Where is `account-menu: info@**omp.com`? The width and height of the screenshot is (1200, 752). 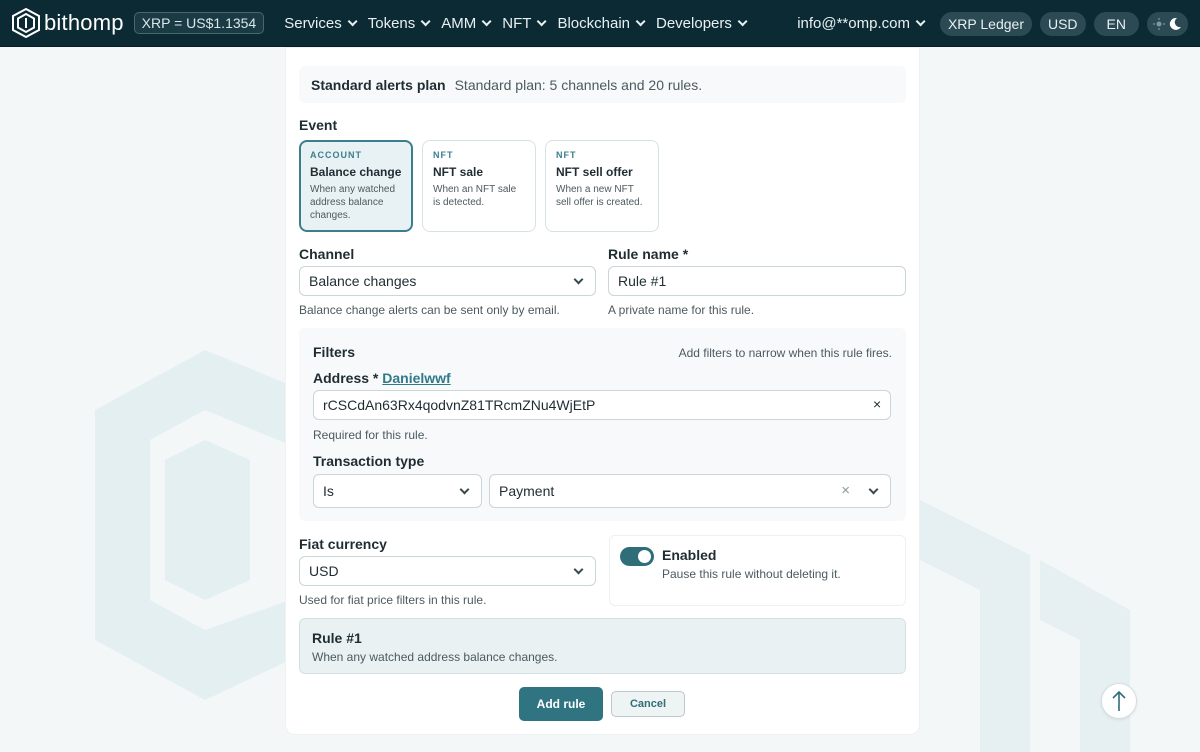
account-menu: info@**omp.com is located at coordinates (861, 23).